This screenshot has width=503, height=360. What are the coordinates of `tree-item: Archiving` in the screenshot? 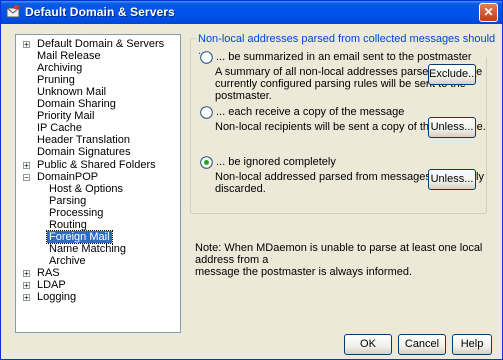 It's located at (59, 68).